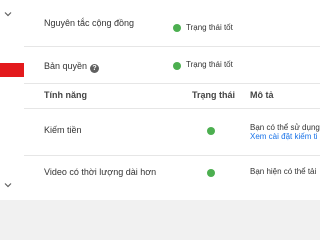 This screenshot has width=320, height=240. Describe the element at coordinates (172, 96) in the screenshot. I see `features-table-header: Tính năng Trạng thái Mô tả` at that location.